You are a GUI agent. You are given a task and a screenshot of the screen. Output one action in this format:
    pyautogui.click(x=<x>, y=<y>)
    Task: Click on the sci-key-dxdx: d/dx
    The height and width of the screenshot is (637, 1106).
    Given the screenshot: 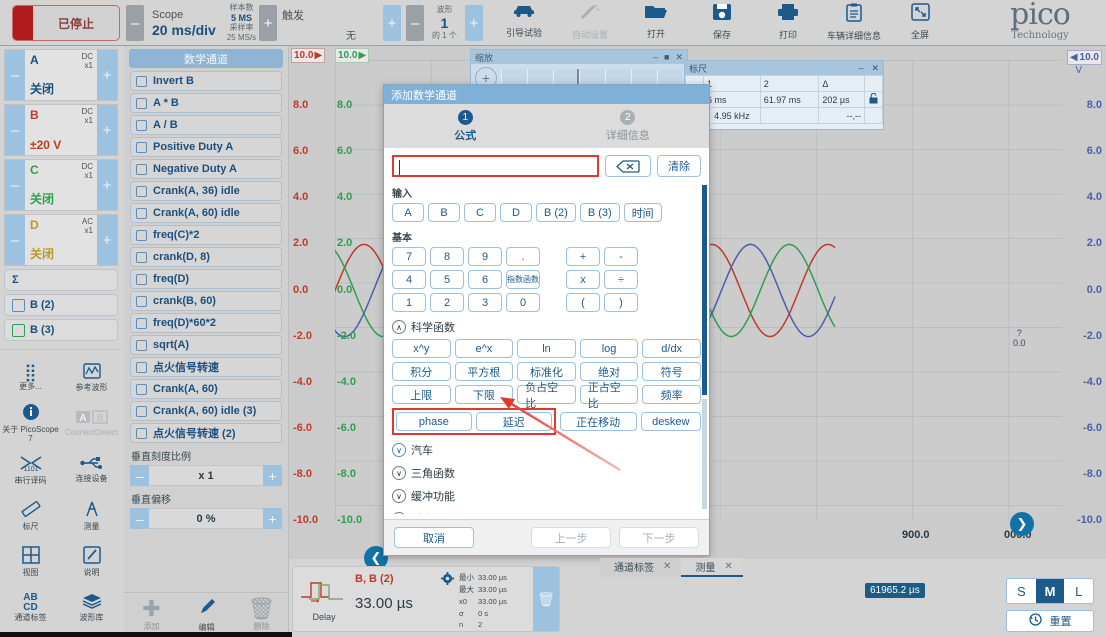 What is the action you would take?
    pyautogui.click(x=671, y=348)
    